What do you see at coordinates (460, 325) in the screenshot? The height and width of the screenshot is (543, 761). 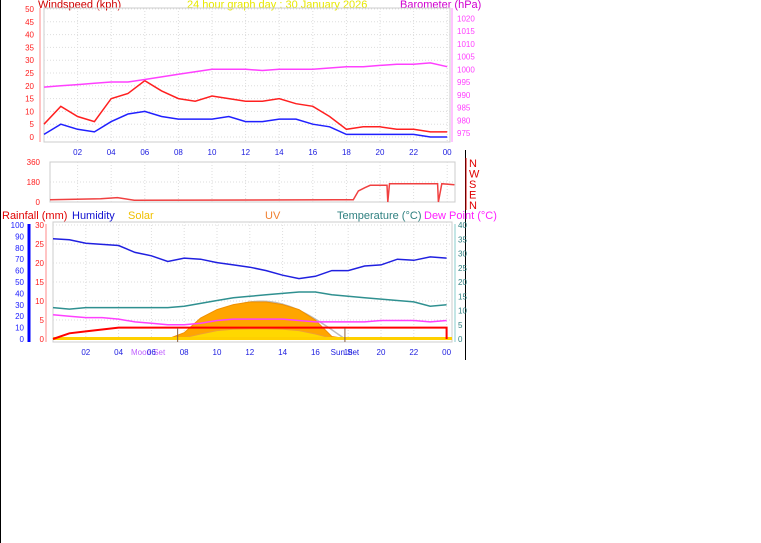 I see `temperature-tick-label: 5` at bounding box center [460, 325].